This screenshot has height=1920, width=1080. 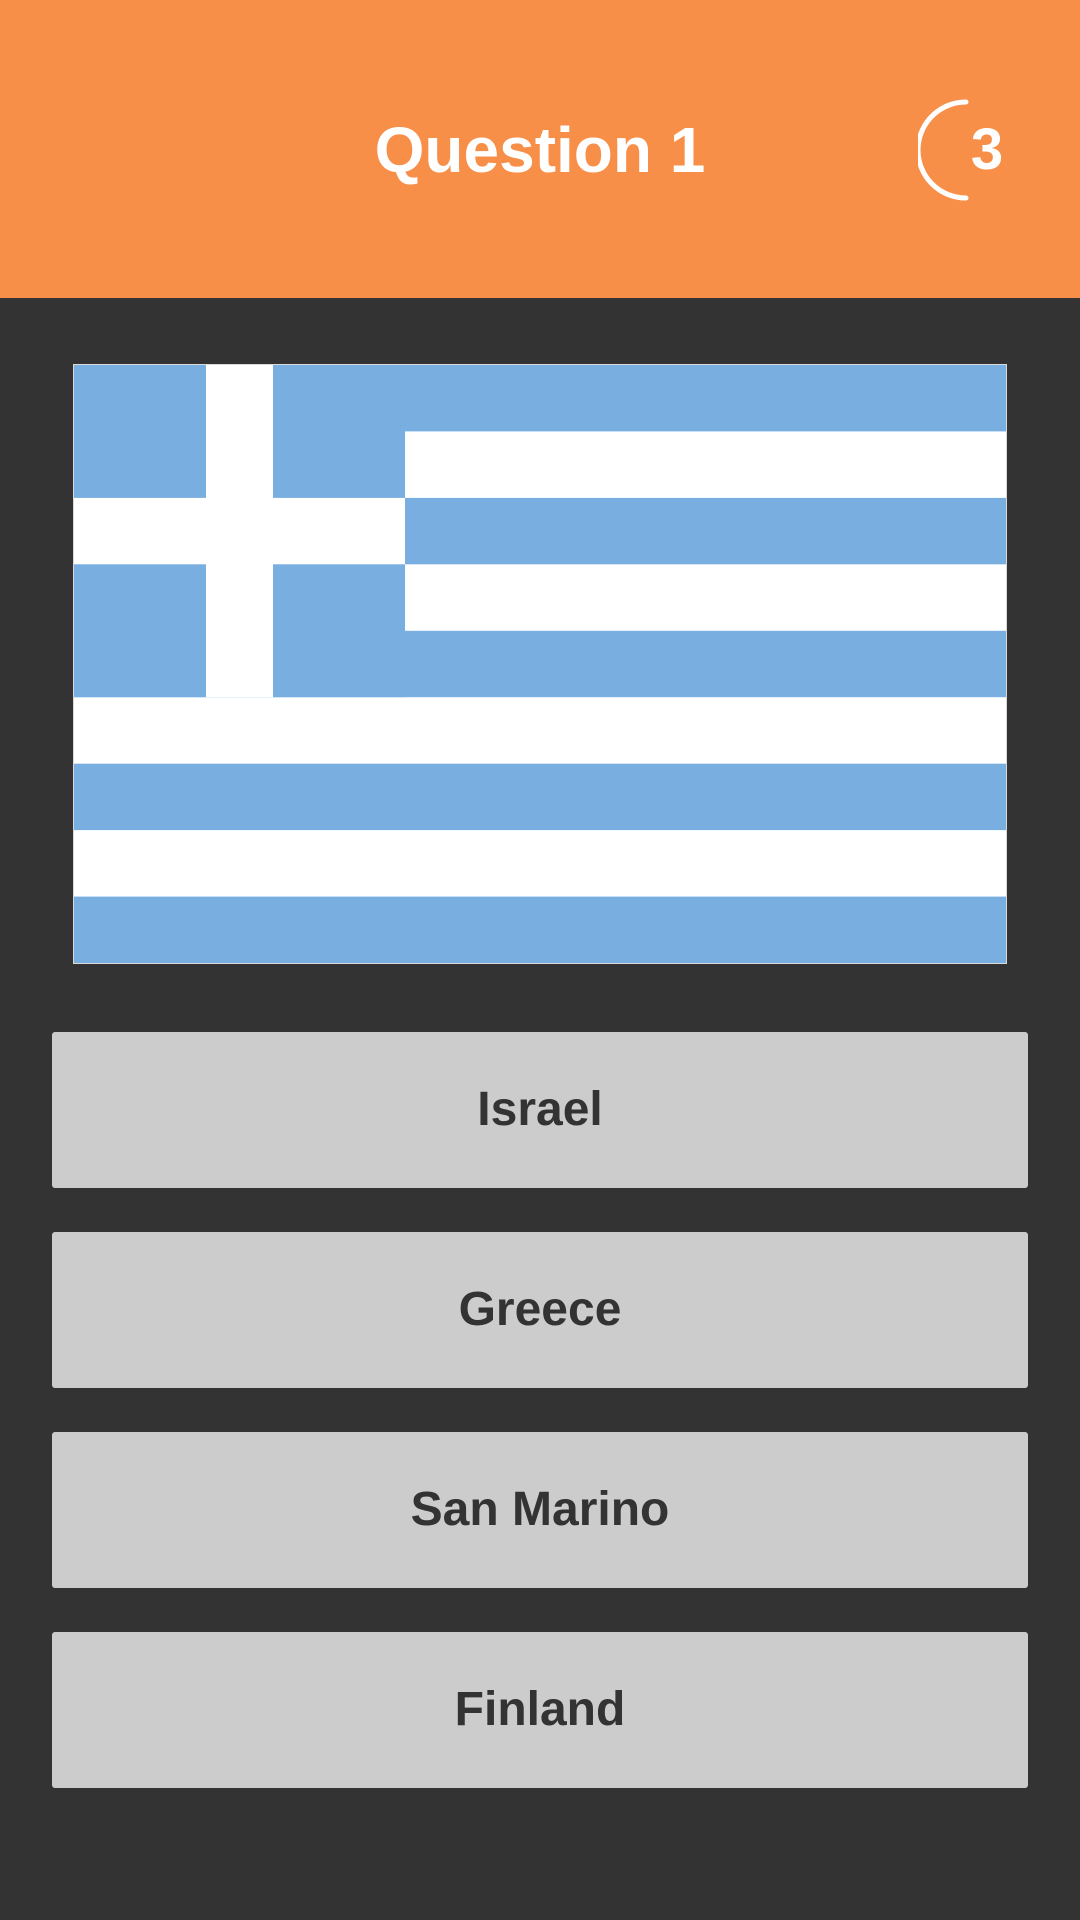 What do you see at coordinates (987, 149) in the screenshot?
I see `timer-value: 3` at bounding box center [987, 149].